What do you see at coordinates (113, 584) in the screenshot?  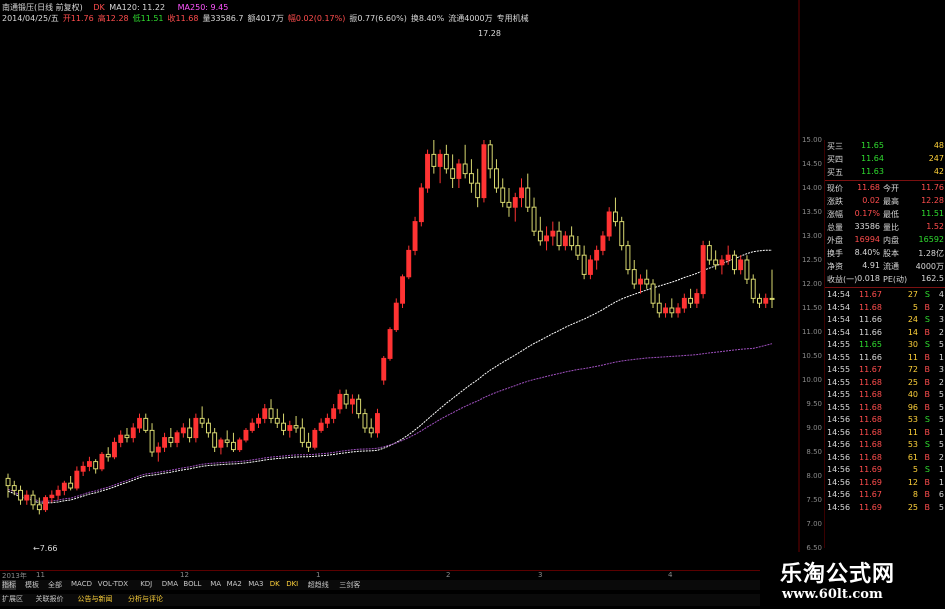 I see `indicator-tab: VOL-TDX` at bounding box center [113, 584].